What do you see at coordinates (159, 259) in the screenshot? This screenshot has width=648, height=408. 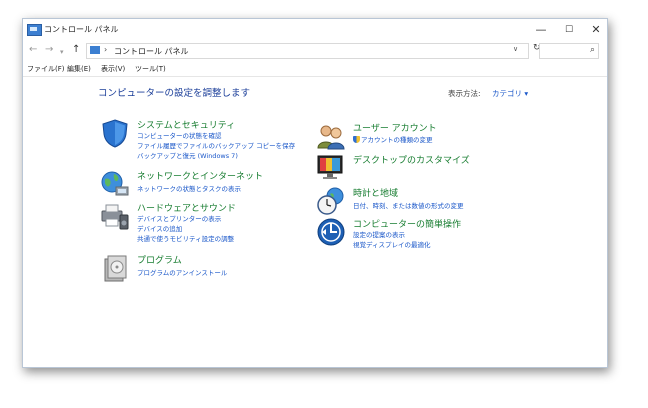 I see `category-title: プログラム` at bounding box center [159, 259].